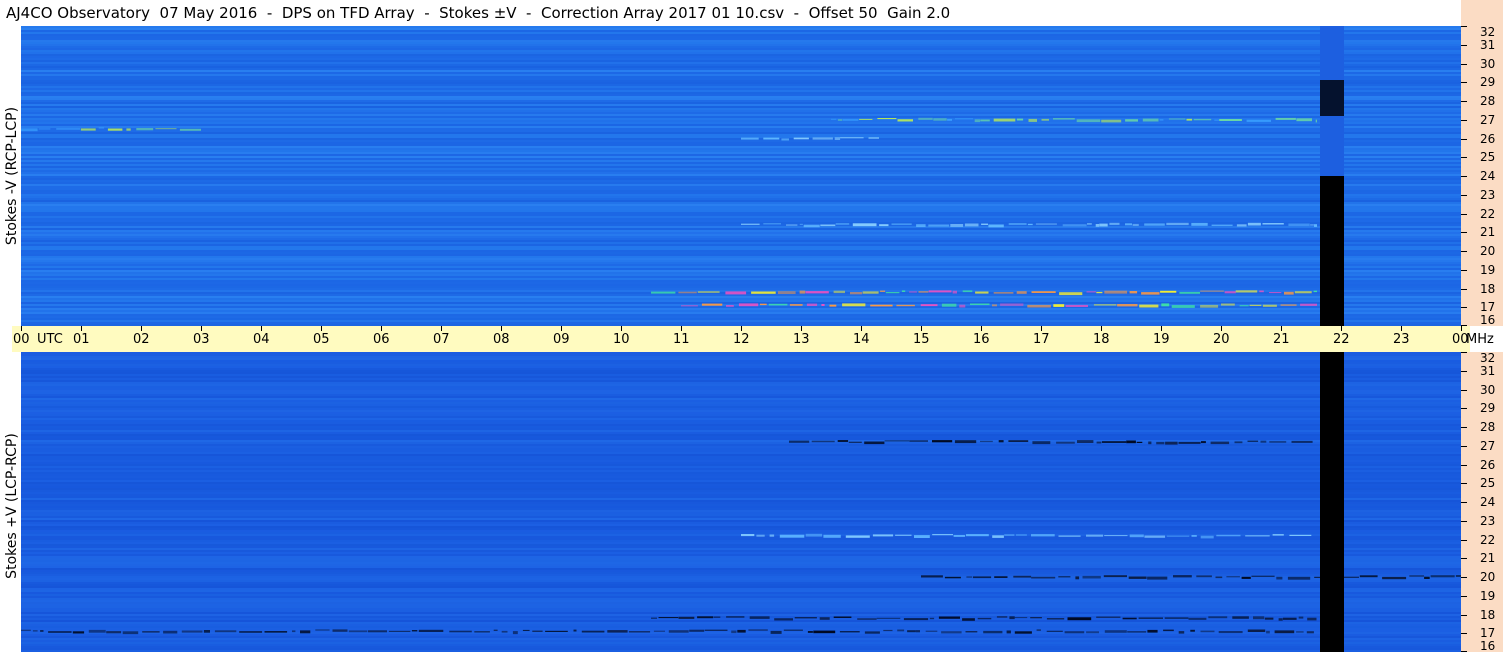 This screenshot has width=1503, height=672. What do you see at coordinates (1488, 614) in the screenshot?
I see `frequency-tick-label: 18` at bounding box center [1488, 614].